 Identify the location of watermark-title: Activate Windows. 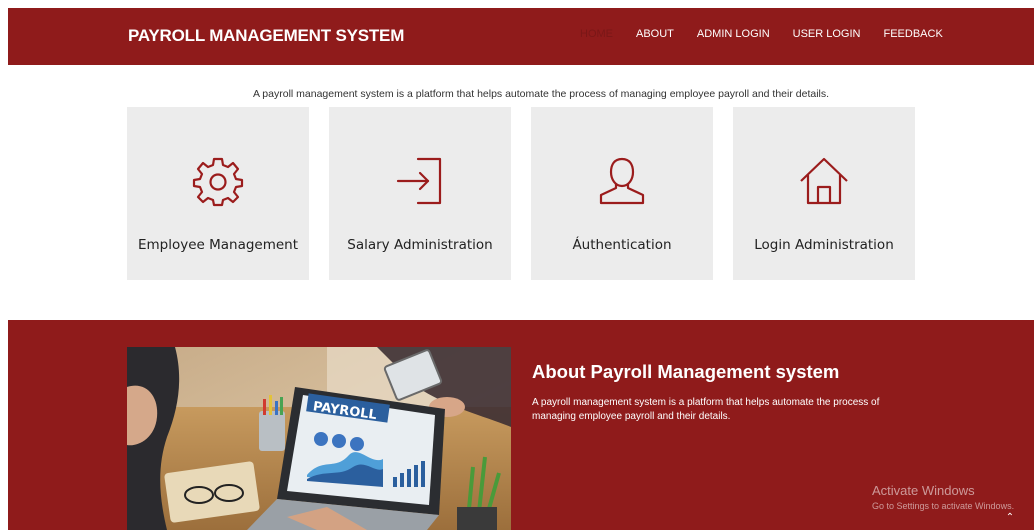
(923, 490).